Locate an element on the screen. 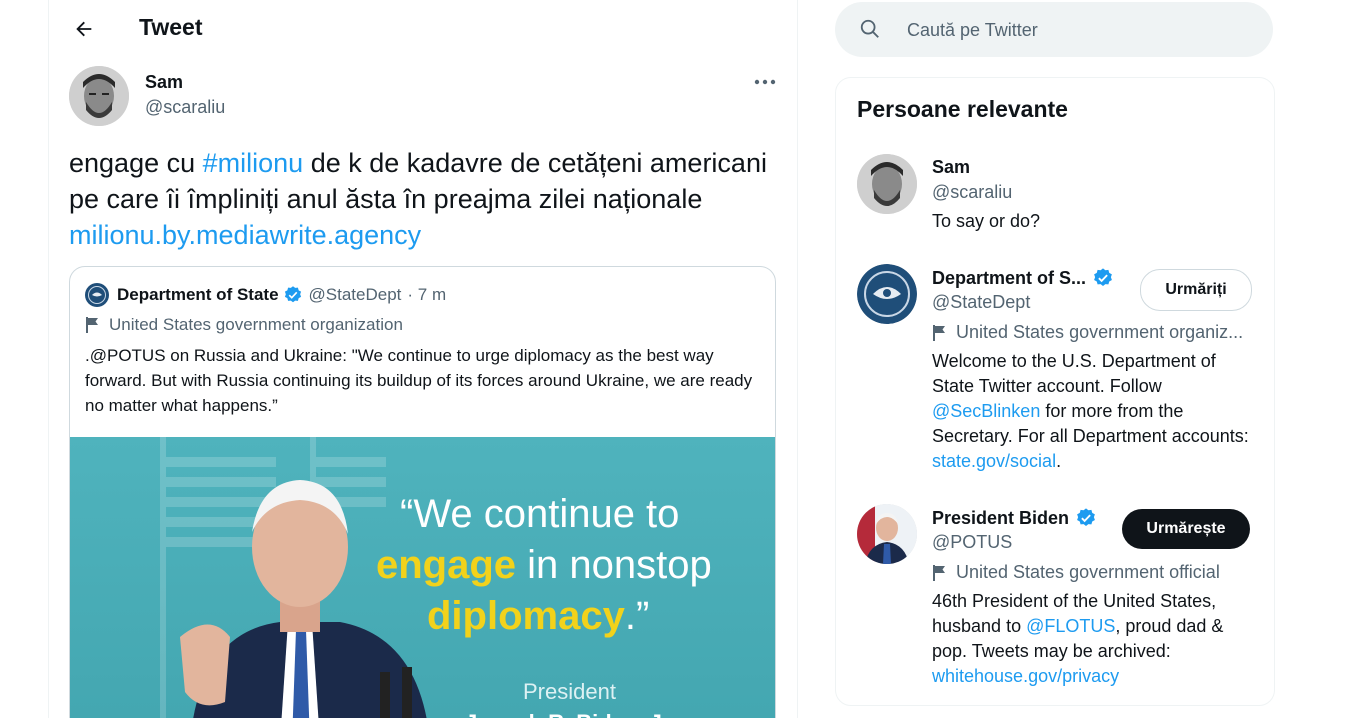 The height and width of the screenshot is (718, 1369). president-photo is located at coordinates (303, 599).